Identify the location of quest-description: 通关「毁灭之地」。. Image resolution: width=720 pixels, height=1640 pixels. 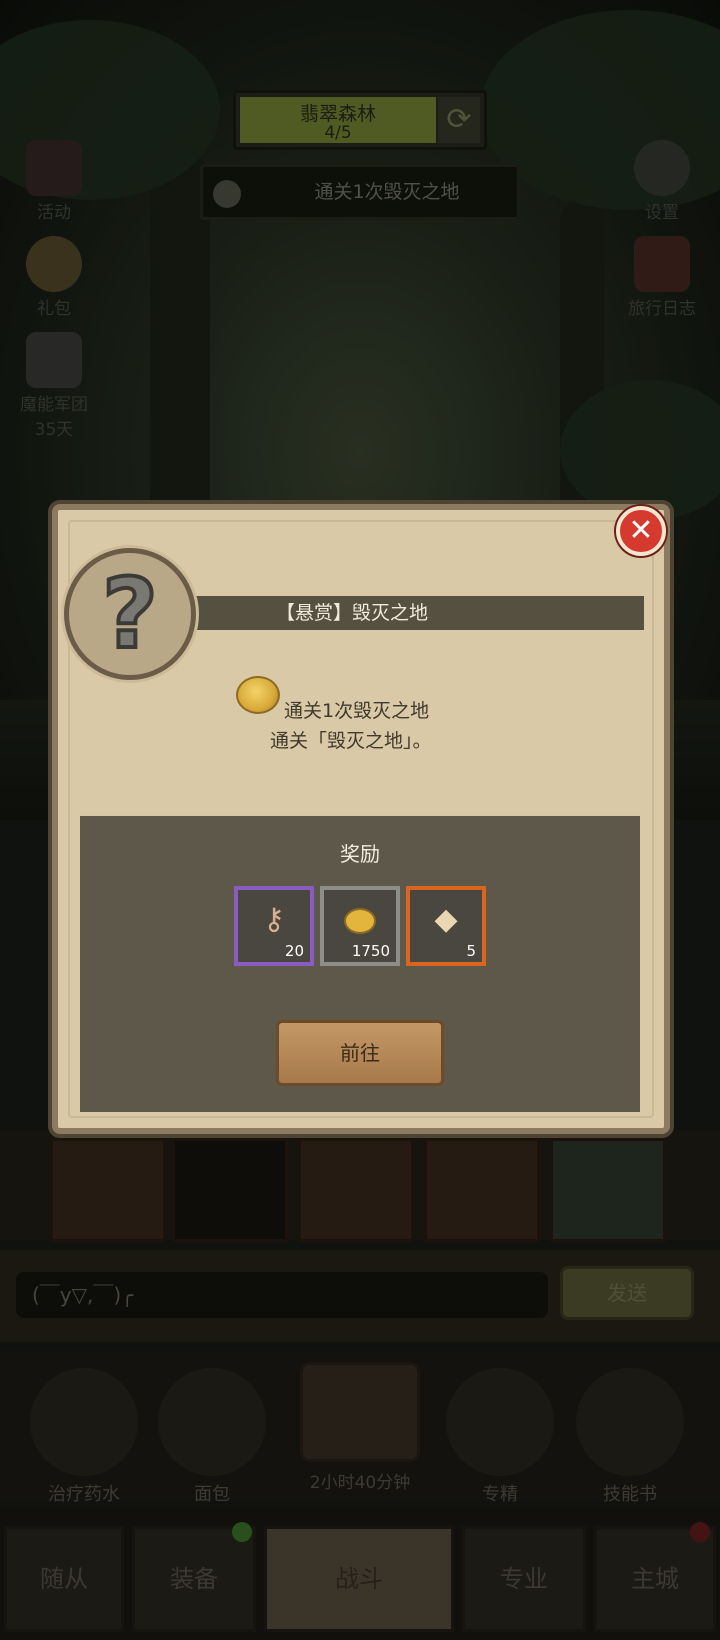
(351, 741).